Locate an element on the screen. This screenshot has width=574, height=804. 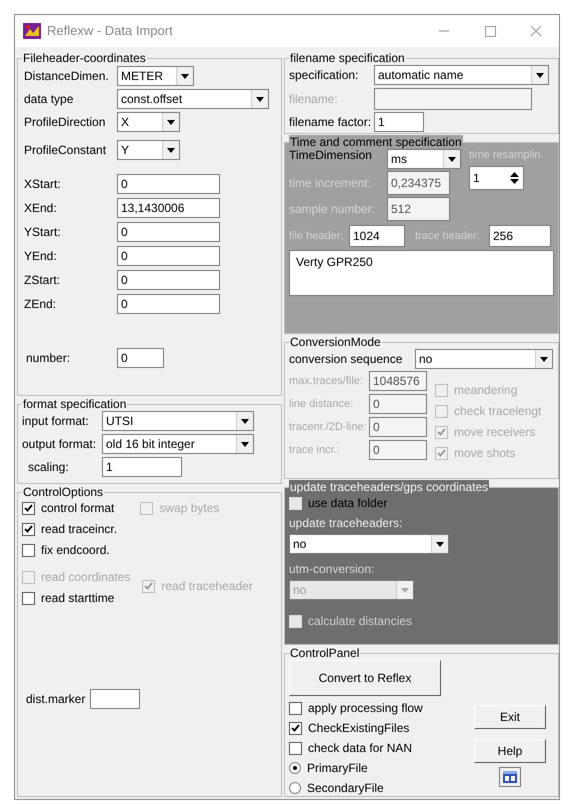
checkbox-label: control format is located at coordinates (77, 508).